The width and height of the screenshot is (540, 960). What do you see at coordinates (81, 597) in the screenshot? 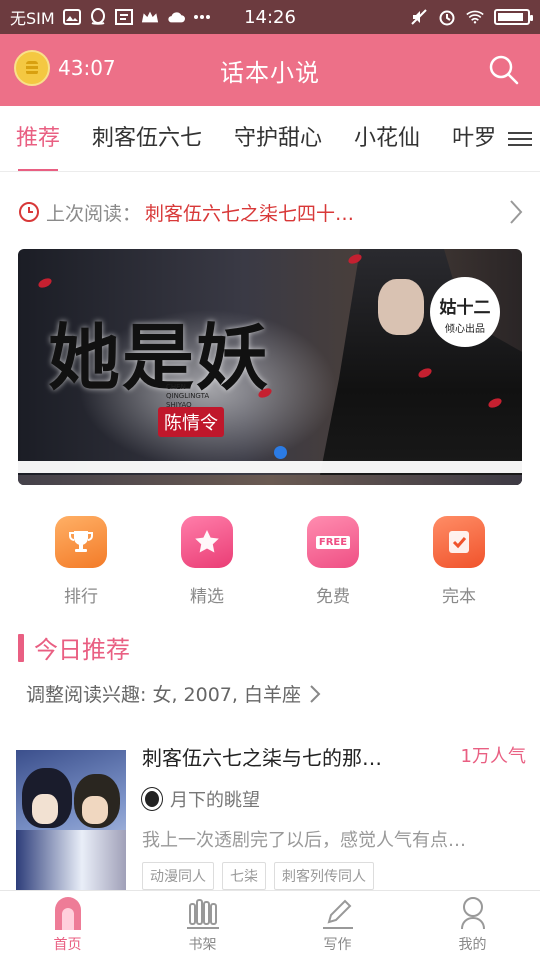
I see `ranking-label: 排行` at bounding box center [81, 597].